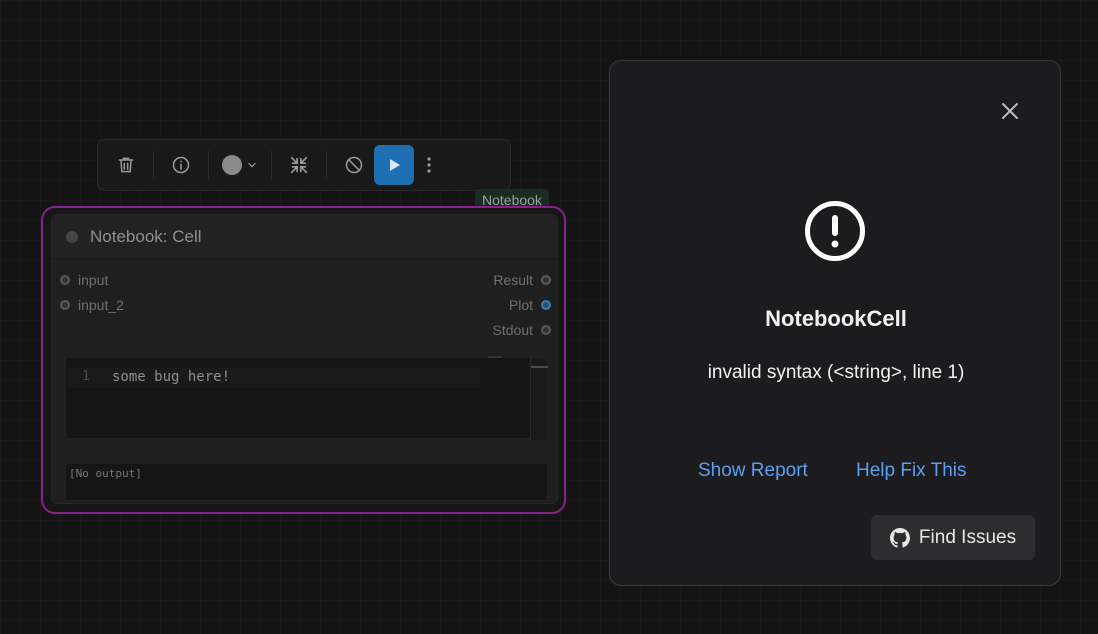 The width and height of the screenshot is (1098, 634). What do you see at coordinates (539, 399) in the screenshot?
I see `editor-scrollbar` at bounding box center [539, 399].